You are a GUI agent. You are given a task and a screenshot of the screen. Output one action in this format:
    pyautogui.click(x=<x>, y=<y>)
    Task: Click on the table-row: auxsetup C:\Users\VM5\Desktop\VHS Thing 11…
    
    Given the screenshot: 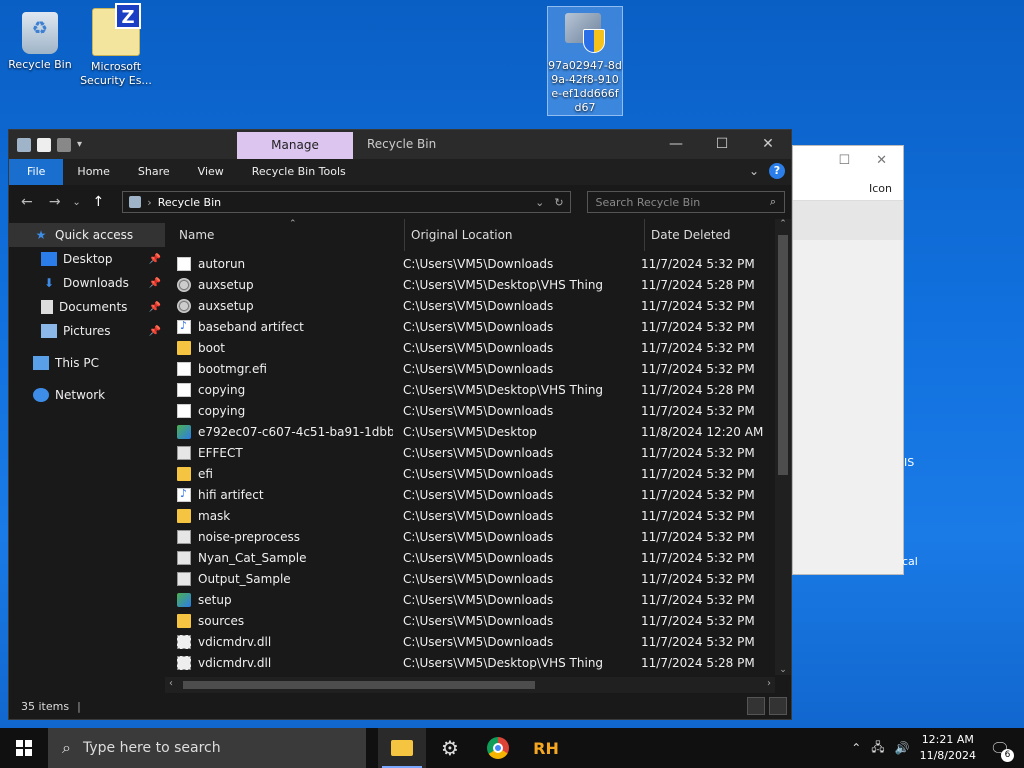 What is the action you would take?
    pyautogui.click(x=470, y=284)
    